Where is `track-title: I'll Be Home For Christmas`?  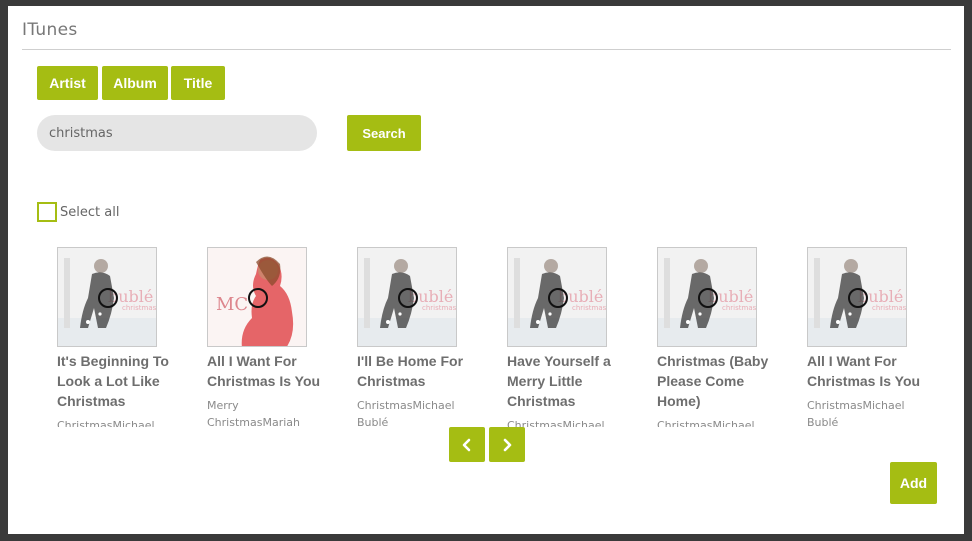
track-title: I'll Be Home For Christmas is located at coordinates (410, 371).